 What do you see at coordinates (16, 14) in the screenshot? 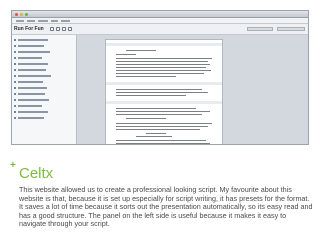
I see `close-window-icon` at bounding box center [16, 14].